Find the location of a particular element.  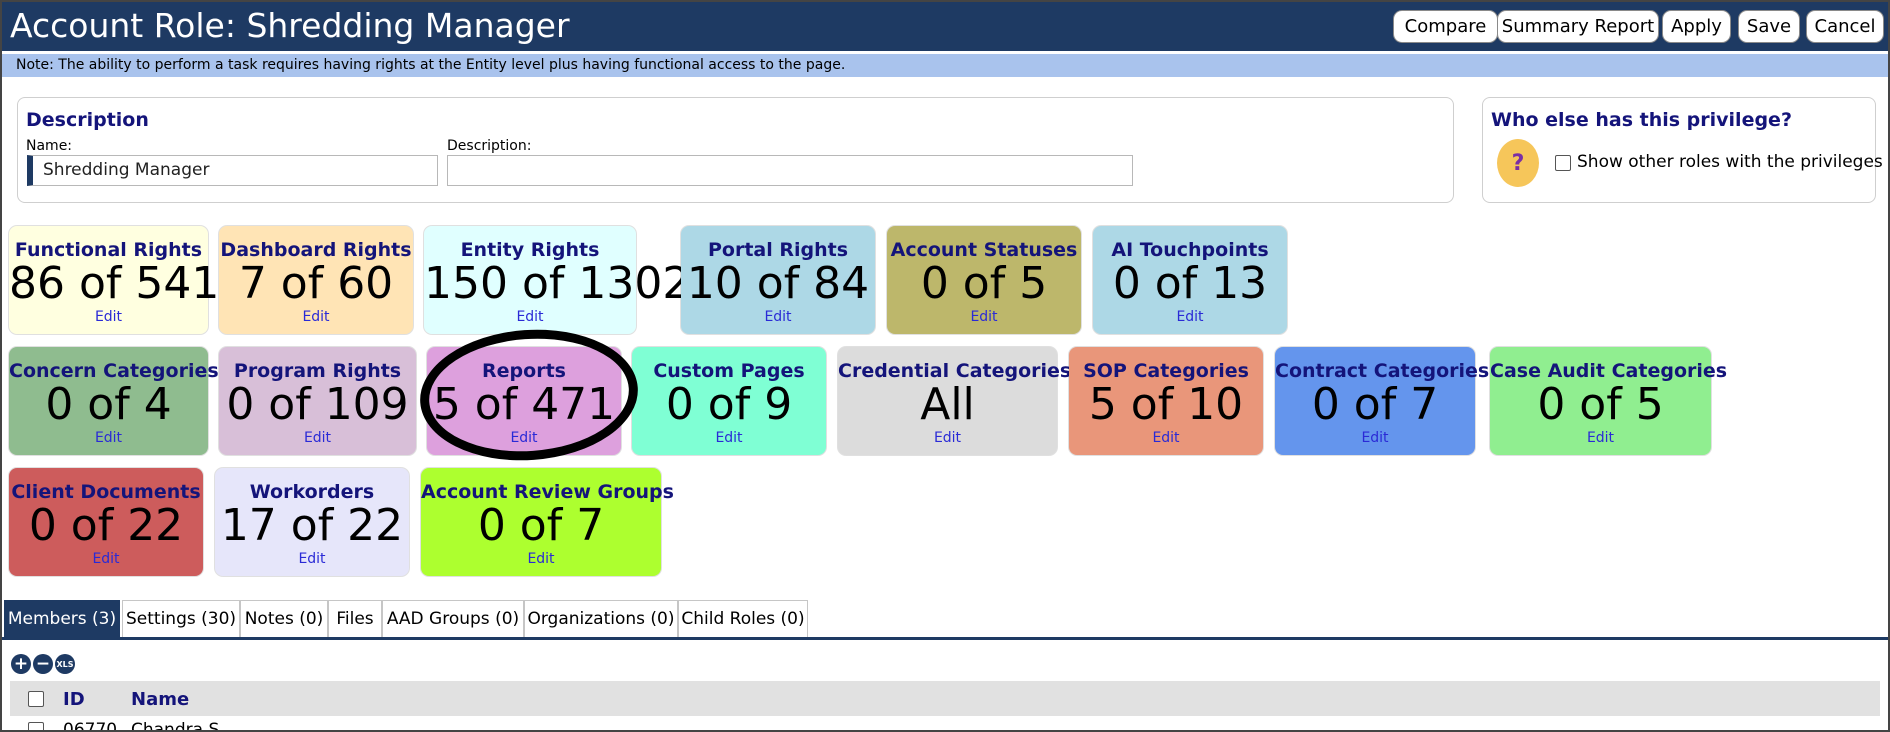

tile-count: 86 of 541 is located at coordinates (114, 283).